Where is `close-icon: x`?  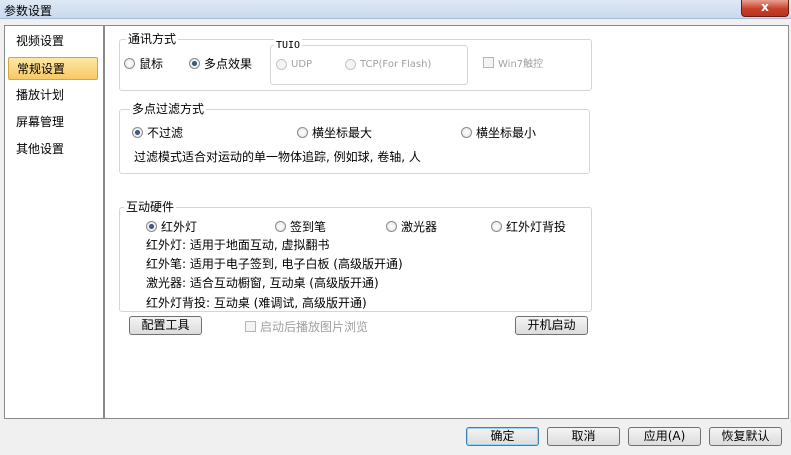
close-icon: x is located at coordinates (765, 7).